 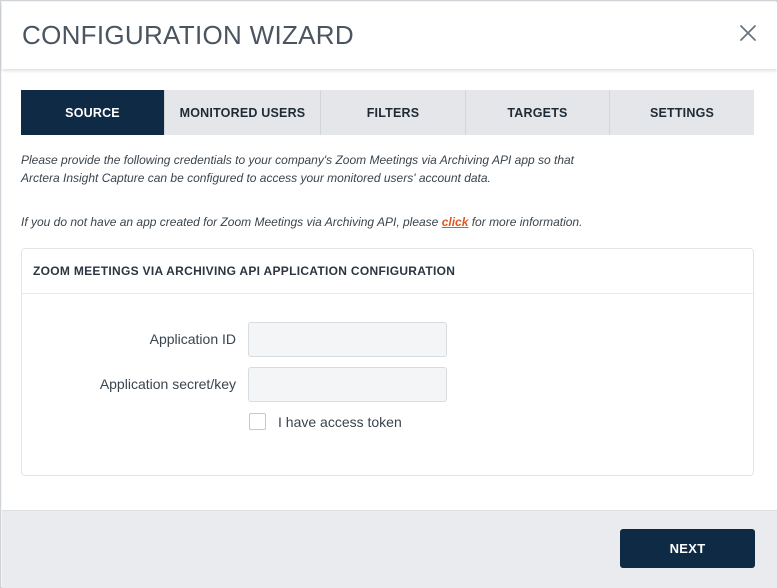 What do you see at coordinates (192, 339) in the screenshot?
I see `application-id-label: Application ID` at bounding box center [192, 339].